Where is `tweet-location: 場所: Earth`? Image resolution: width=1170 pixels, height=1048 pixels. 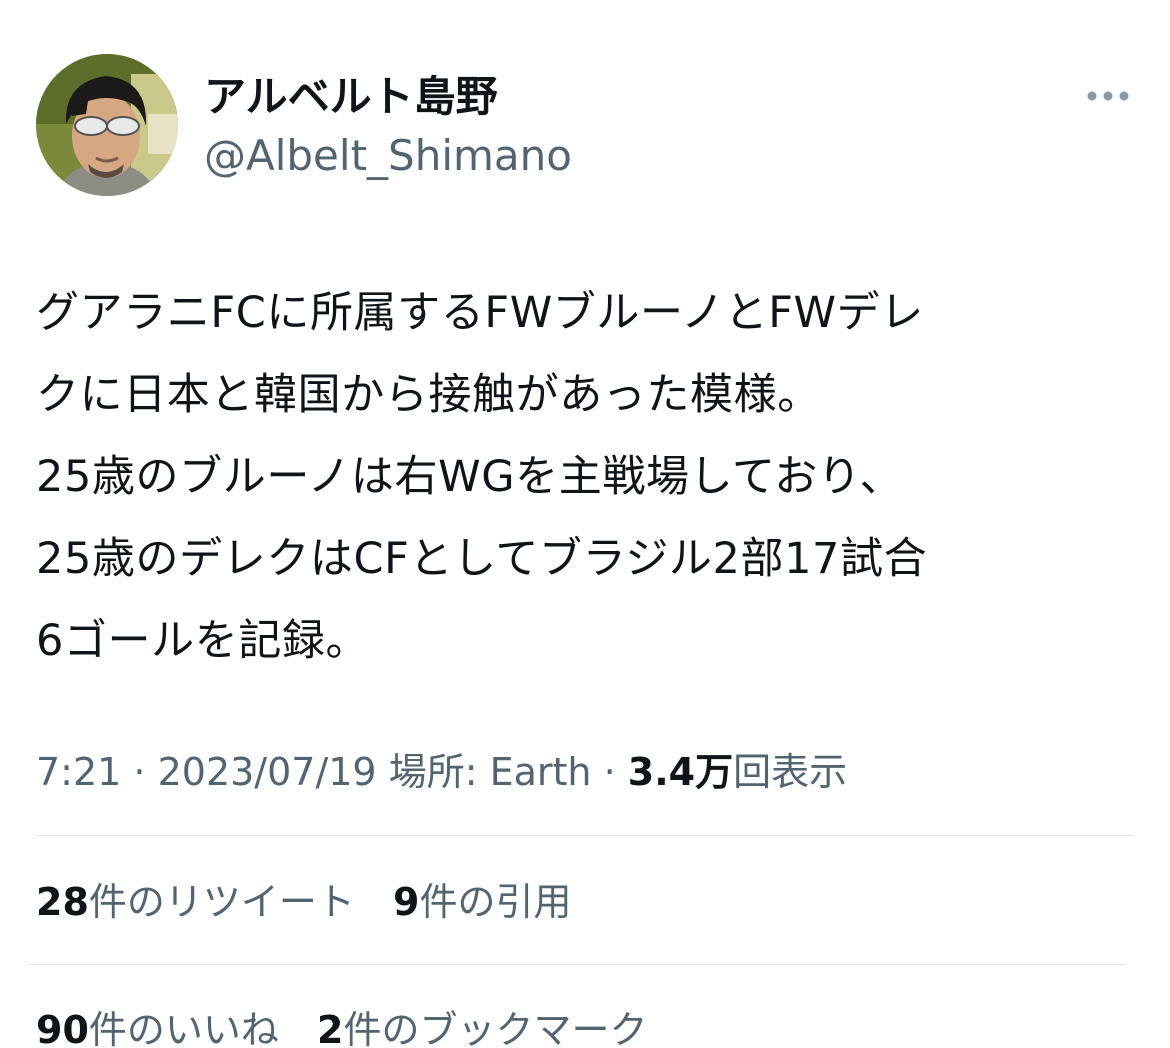 tweet-location: 場所: Earth is located at coordinates (490, 772).